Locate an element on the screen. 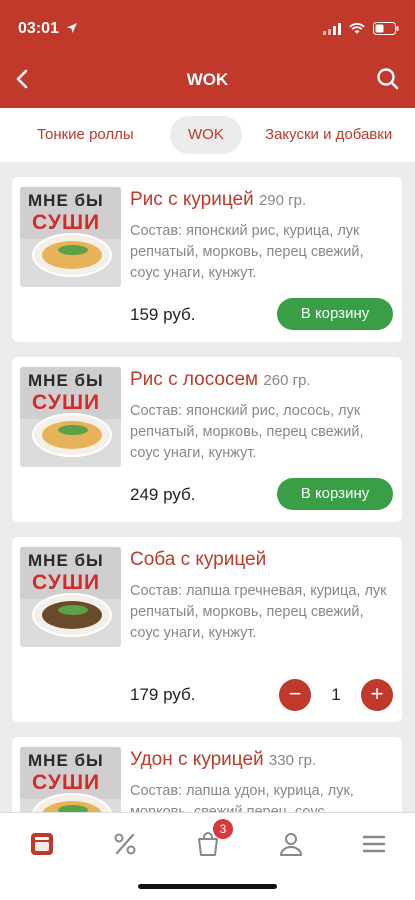 The image size is (415, 900). product-weight: 290 гр. is located at coordinates (282, 200).